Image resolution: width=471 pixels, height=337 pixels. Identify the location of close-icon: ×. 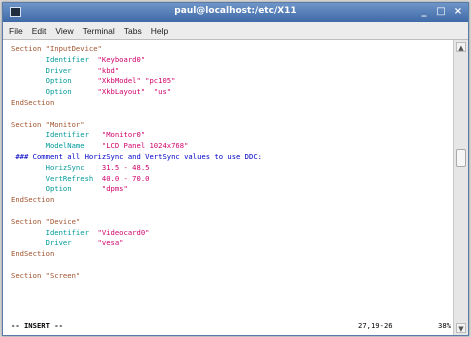
(458, 12).